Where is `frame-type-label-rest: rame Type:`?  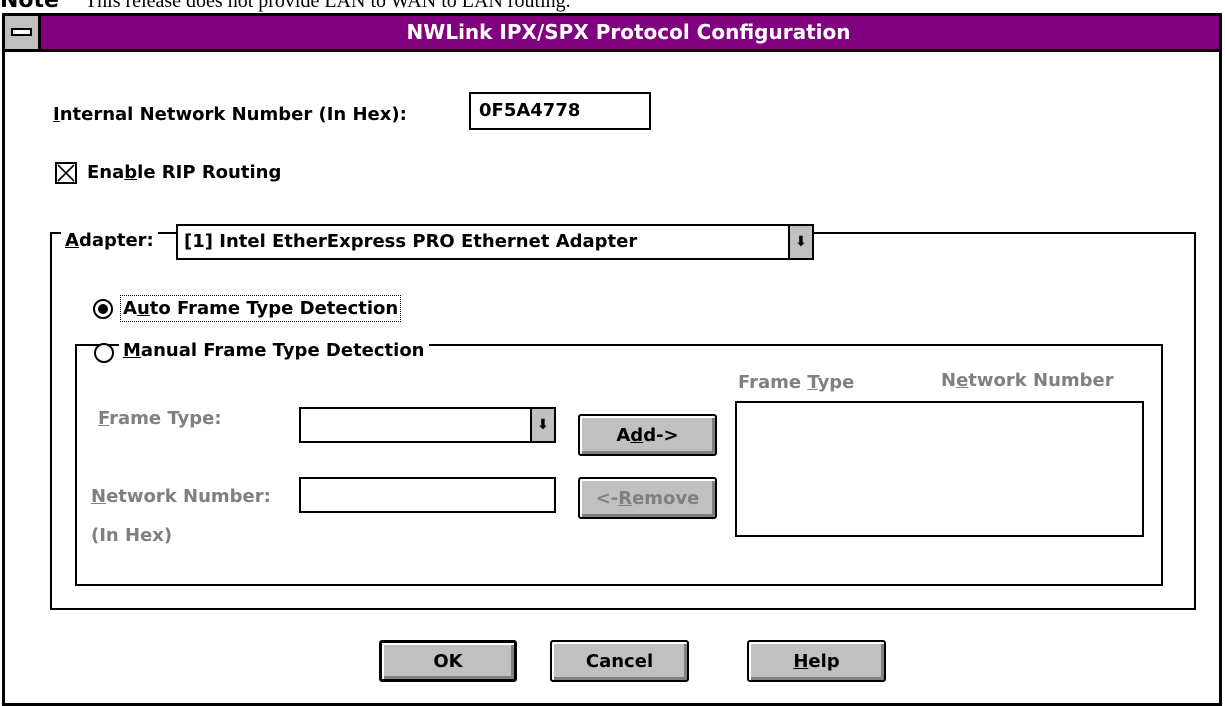 frame-type-label-rest: rame Type: is located at coordinates (165, 418).